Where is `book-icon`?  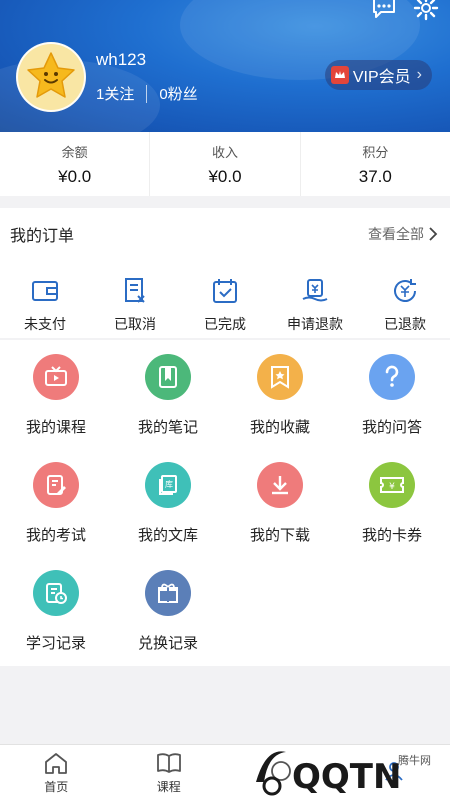
book-icon is located at coordinates (169, 763).